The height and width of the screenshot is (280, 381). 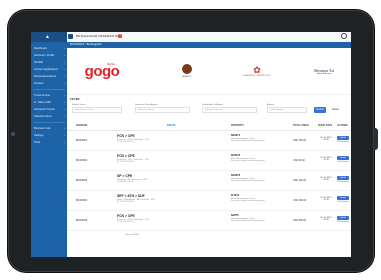 I want to click on booking-id: BK000005, so click(x=82, y=220).